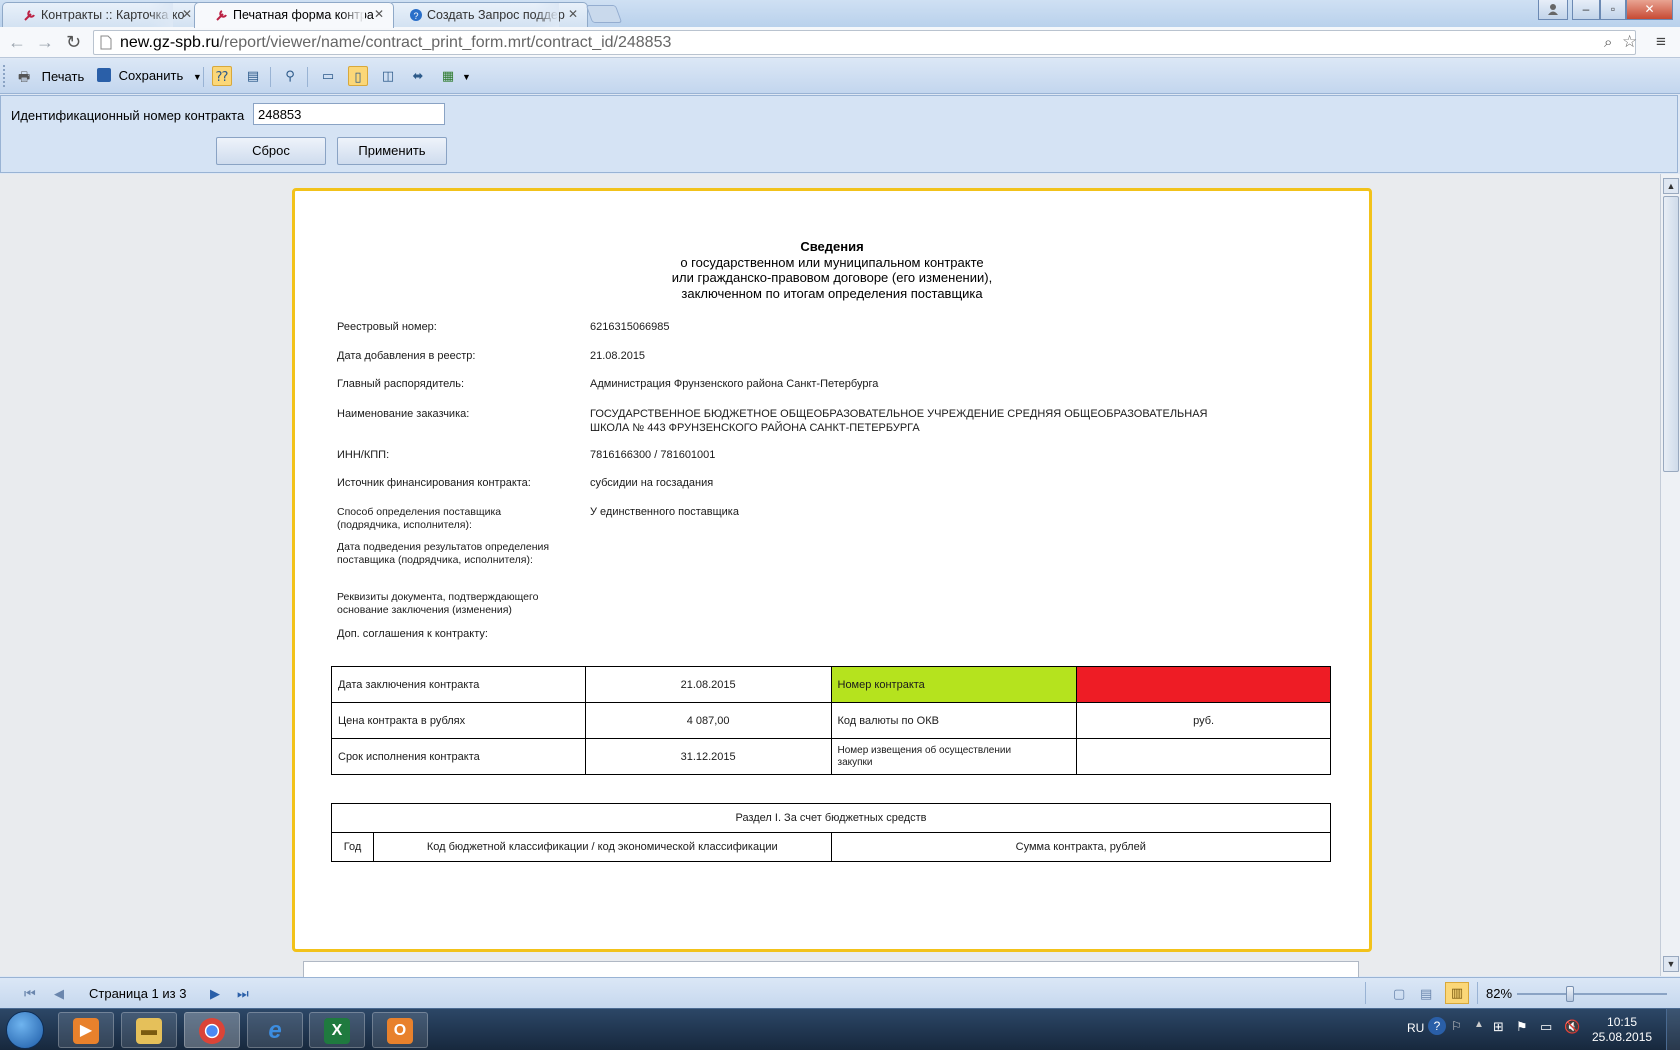  I want to click on chrome-taskbar-button, so click(212, 1030).